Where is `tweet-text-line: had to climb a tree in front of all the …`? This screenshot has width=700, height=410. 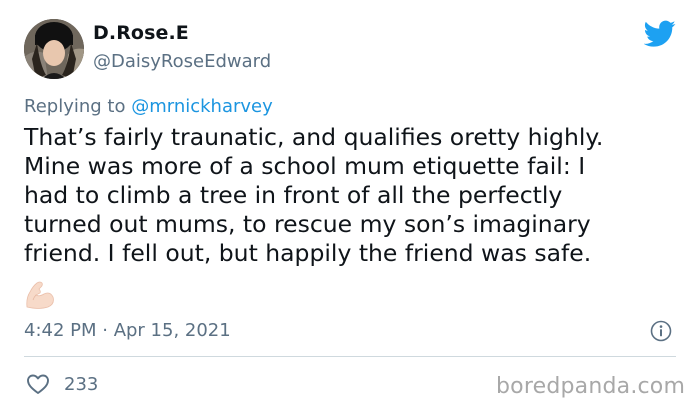
tweet-text-line: had to climb a tree in front of all the … is located at coordinates (293, 195).